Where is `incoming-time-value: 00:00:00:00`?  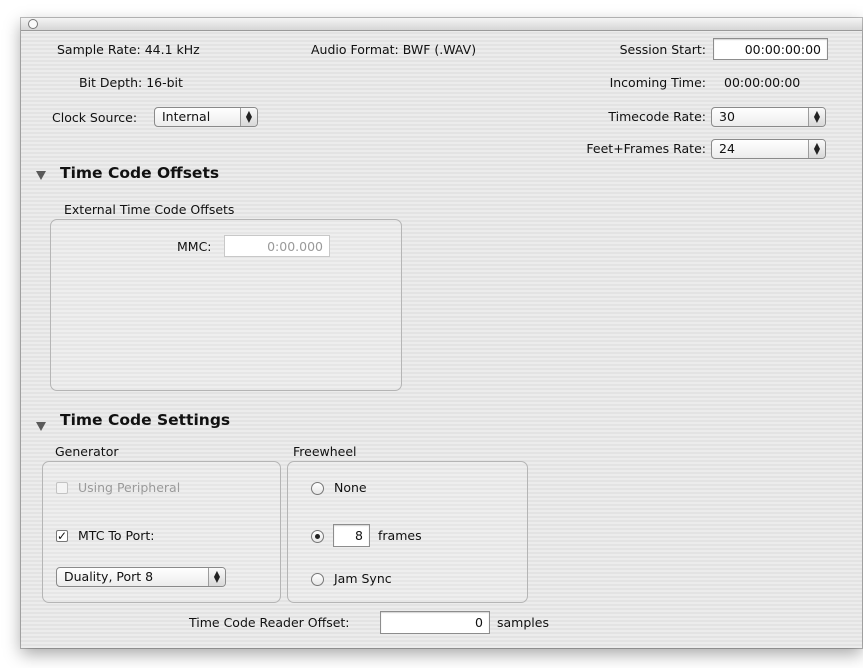
incoming-time-value: 00:00:00:00 is located at coordinates (762, 82).